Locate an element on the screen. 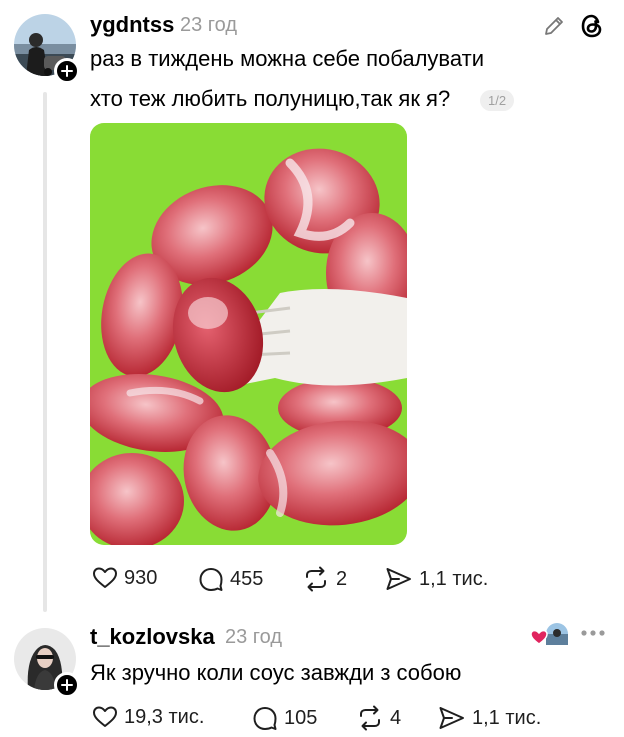 Image resolution: width=624 pixels, height=737 pixels. reply-text: Як зручно коли соус завжди з собою is located at coordinates (276, 672).